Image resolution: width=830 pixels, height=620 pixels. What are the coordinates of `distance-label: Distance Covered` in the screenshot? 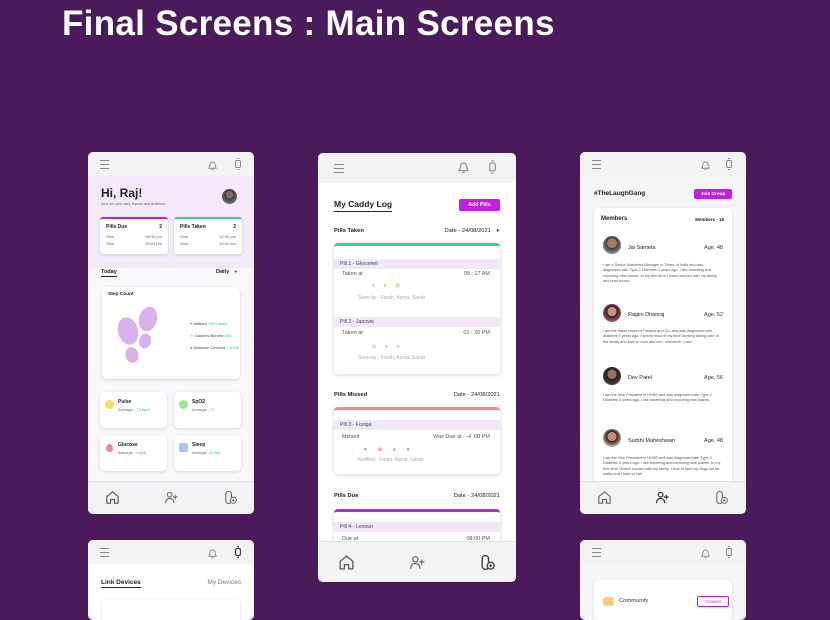 It's located at (209, 347).